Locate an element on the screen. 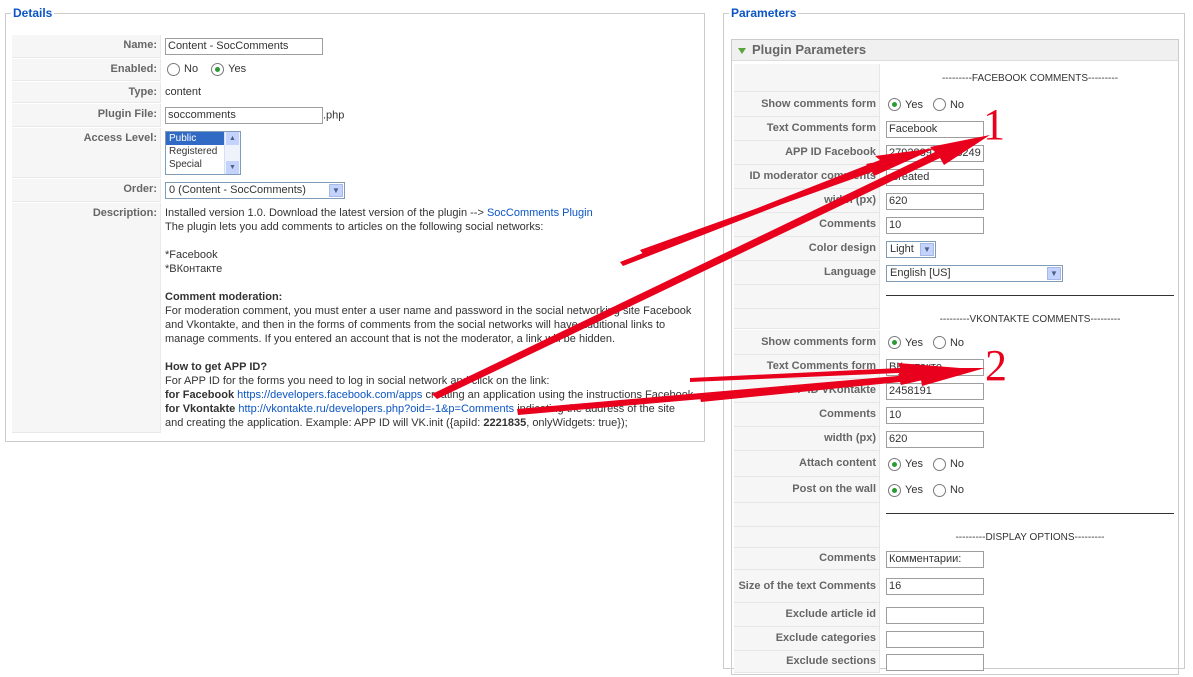 This screenshot has height=677, width=1193. fb-appid-input: 279288925418249 is located at coordinates (935, 153).